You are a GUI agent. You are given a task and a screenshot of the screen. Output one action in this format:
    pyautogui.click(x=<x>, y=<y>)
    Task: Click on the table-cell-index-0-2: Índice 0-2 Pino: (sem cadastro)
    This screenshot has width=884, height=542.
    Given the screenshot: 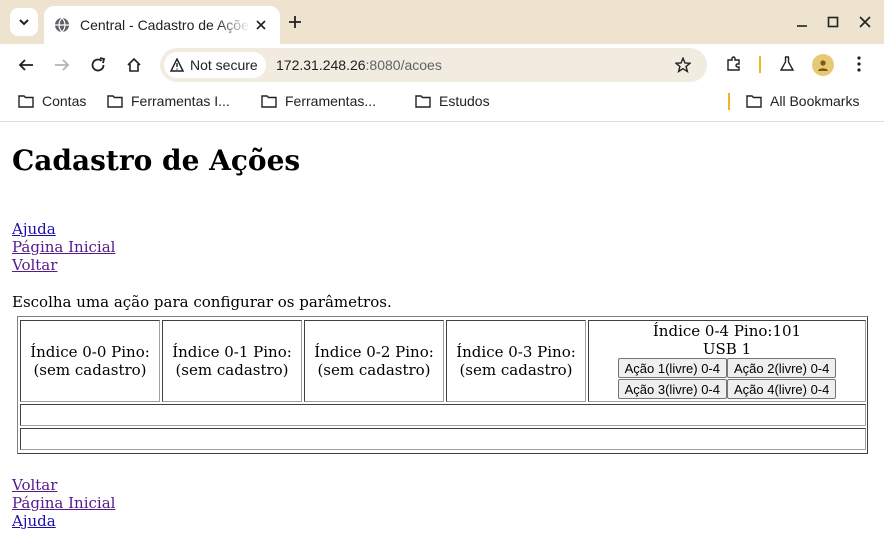 What is the action you would take?
    pyautogui.click(x=374, y=361)
    